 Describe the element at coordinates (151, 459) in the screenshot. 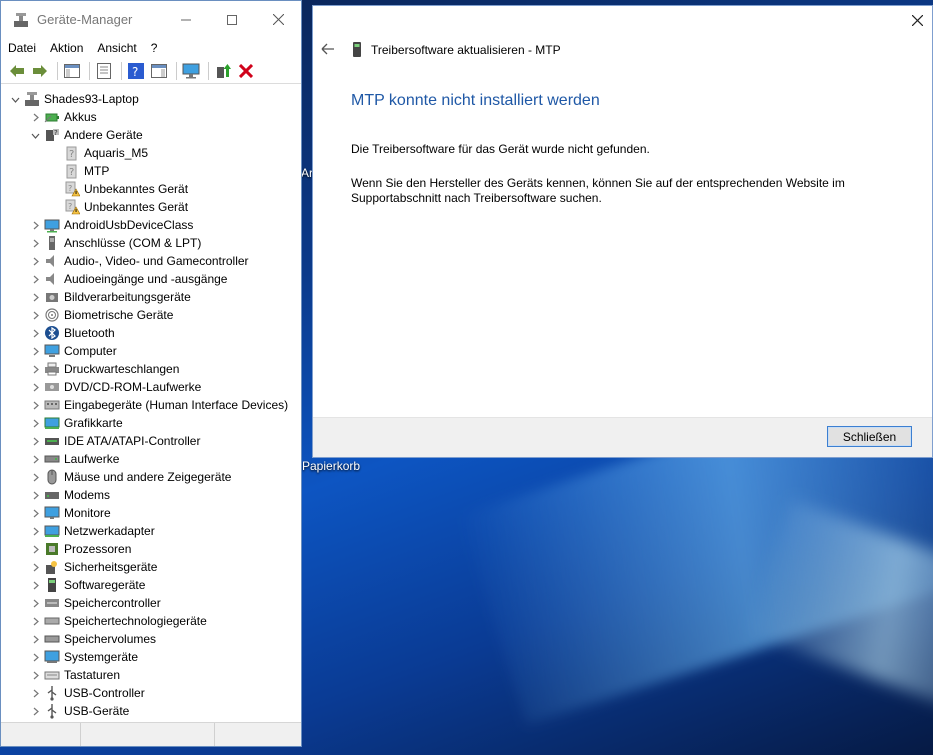

I see `tree-category-node: Laufwerke` at that location.